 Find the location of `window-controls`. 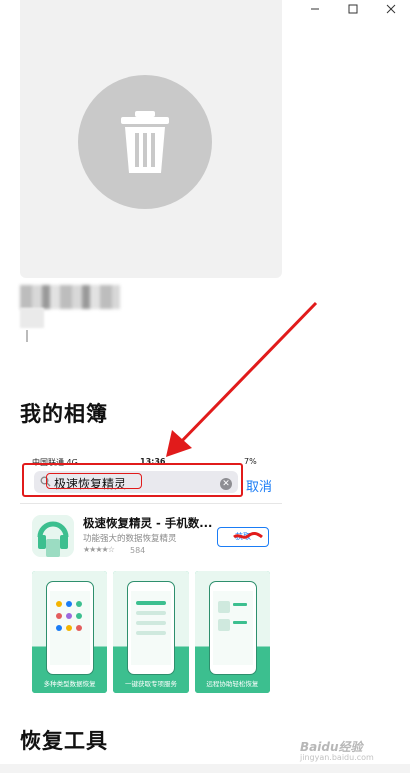

window-controls is located at coordinates (353, 9).